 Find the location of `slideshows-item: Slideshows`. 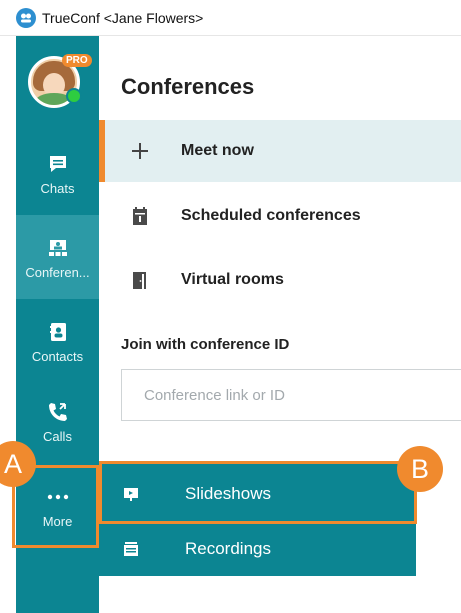

slideshows-item: Slideshows is located at coordinates (257, 493).